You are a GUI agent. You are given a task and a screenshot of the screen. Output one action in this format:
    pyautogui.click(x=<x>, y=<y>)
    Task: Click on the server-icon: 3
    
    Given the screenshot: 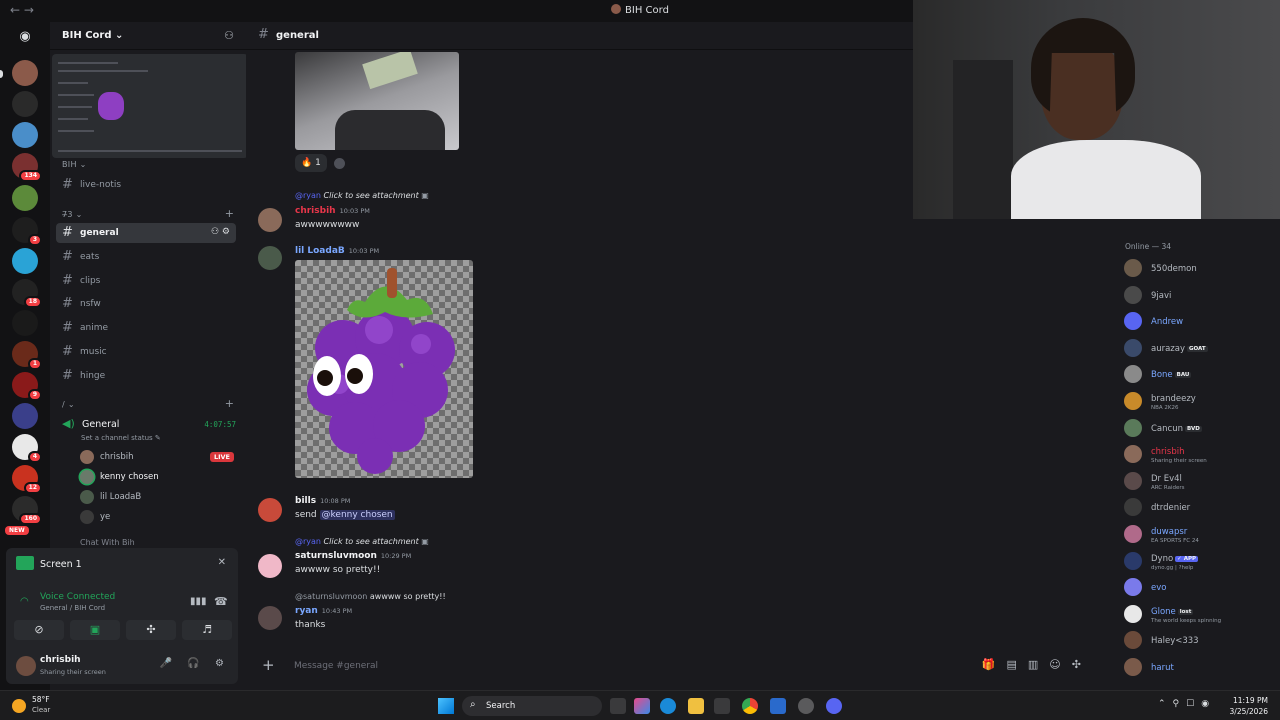 What is the action you would take?
    pyautogui.click(x=27, y=231)
    